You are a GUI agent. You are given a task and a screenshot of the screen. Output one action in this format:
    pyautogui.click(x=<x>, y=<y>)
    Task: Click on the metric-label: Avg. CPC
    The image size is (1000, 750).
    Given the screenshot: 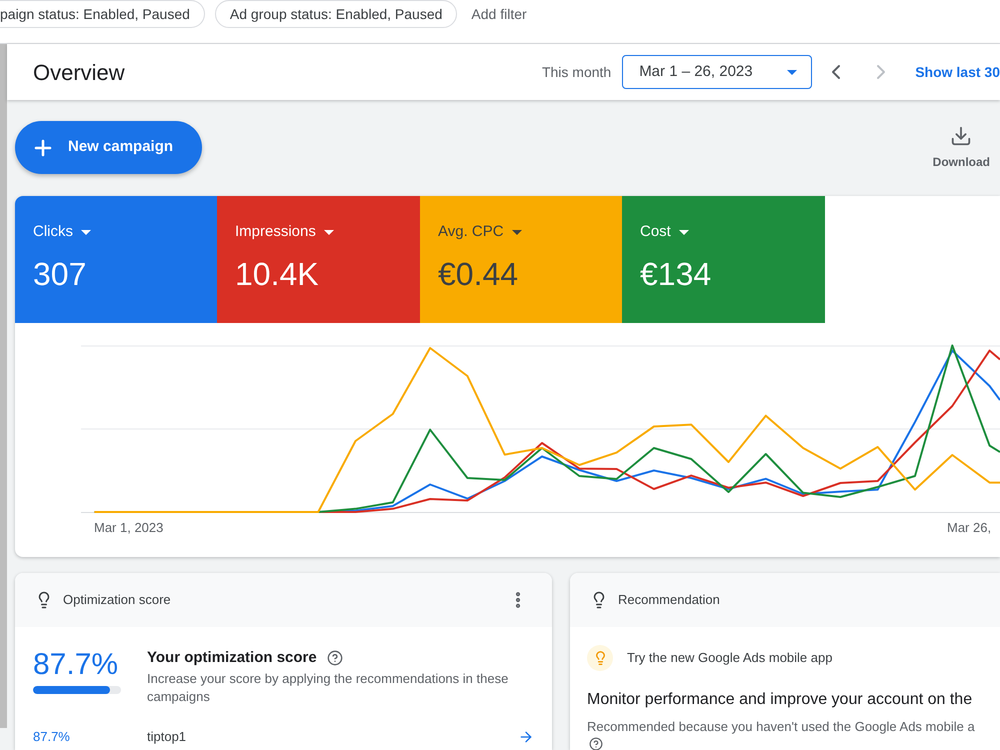 What is the action you would take?
    pyautogui.click(x=471, y=232)
    